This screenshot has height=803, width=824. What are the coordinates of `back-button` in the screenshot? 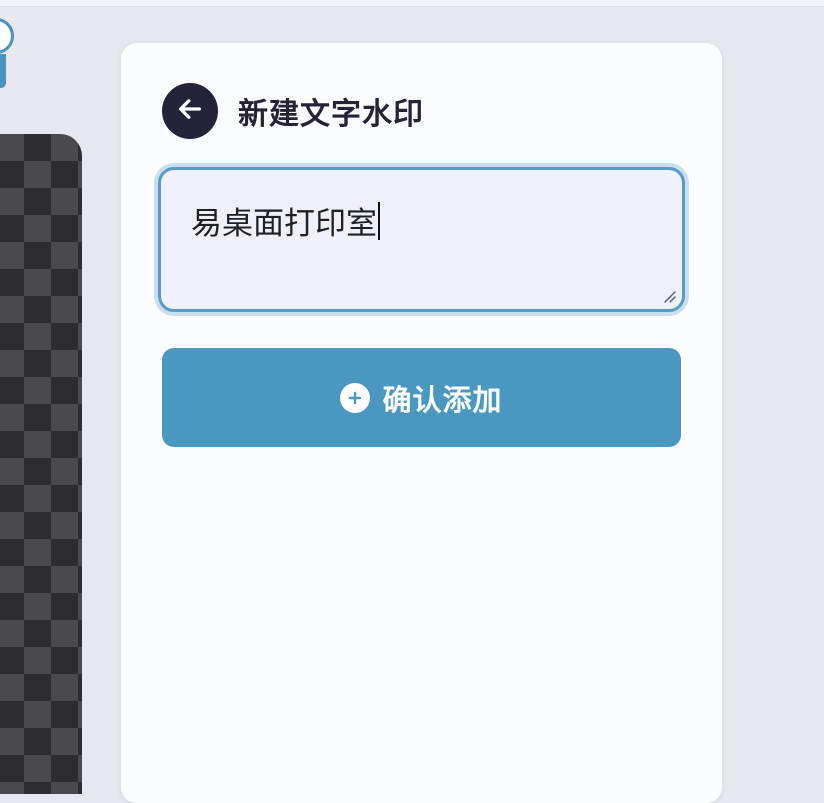 It's located at (190, 111).